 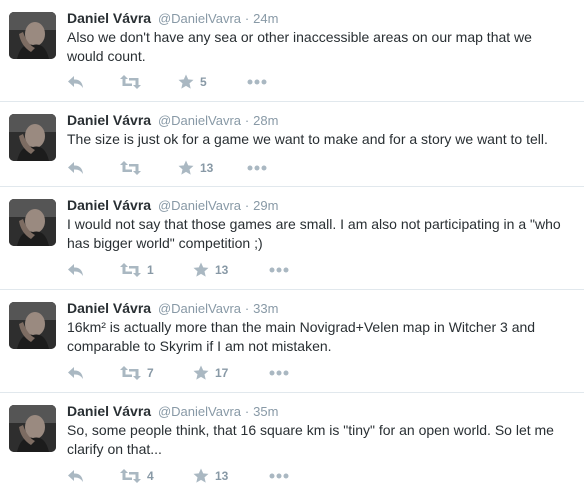 I want to click on tweet-actions: 1 13, so click(x=197, y=270).